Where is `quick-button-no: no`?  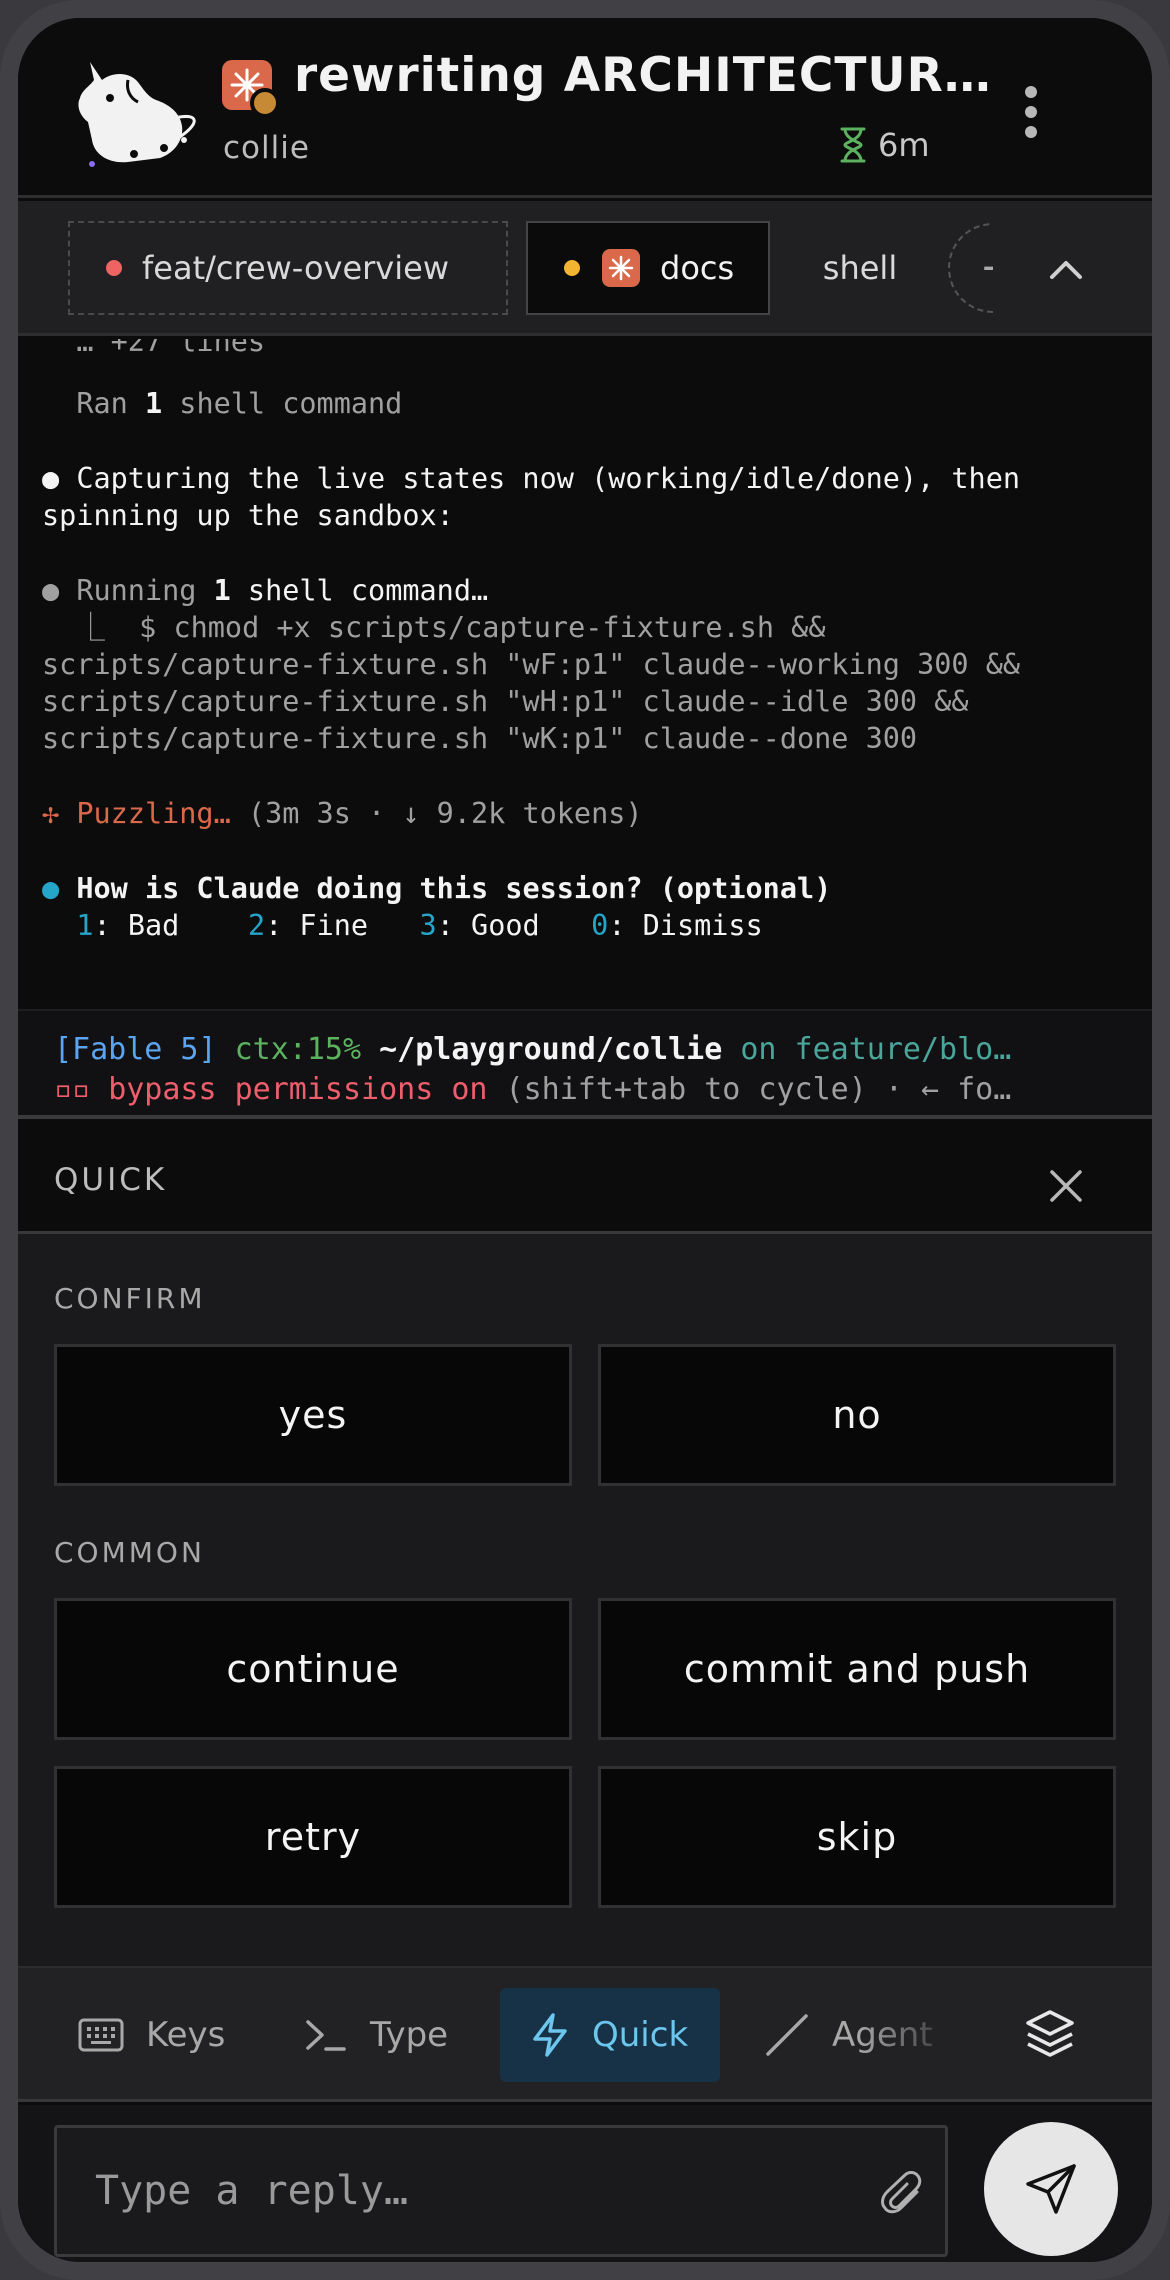 quick-button-no: no is located at coordinates (857, 1415).